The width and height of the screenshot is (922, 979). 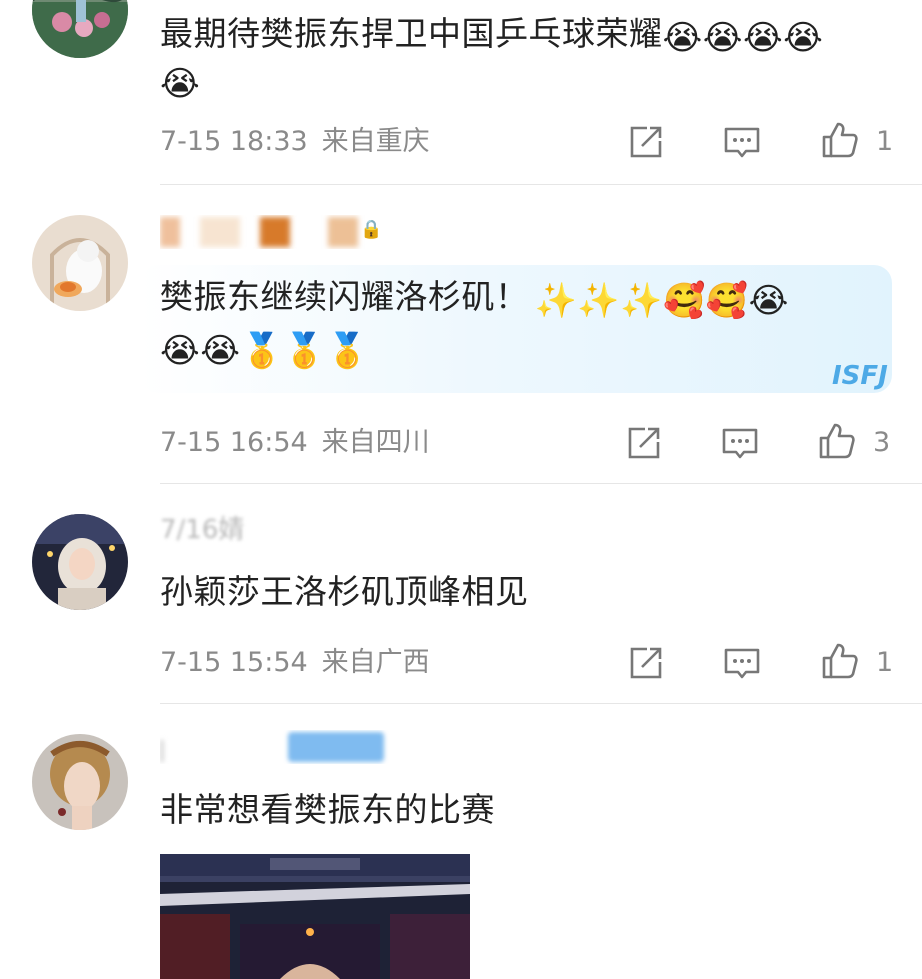 What do you see at coordinates (180, 84) in the screenshot?
I see `crying-emoji: 😭` at bounding box center [180, 84].